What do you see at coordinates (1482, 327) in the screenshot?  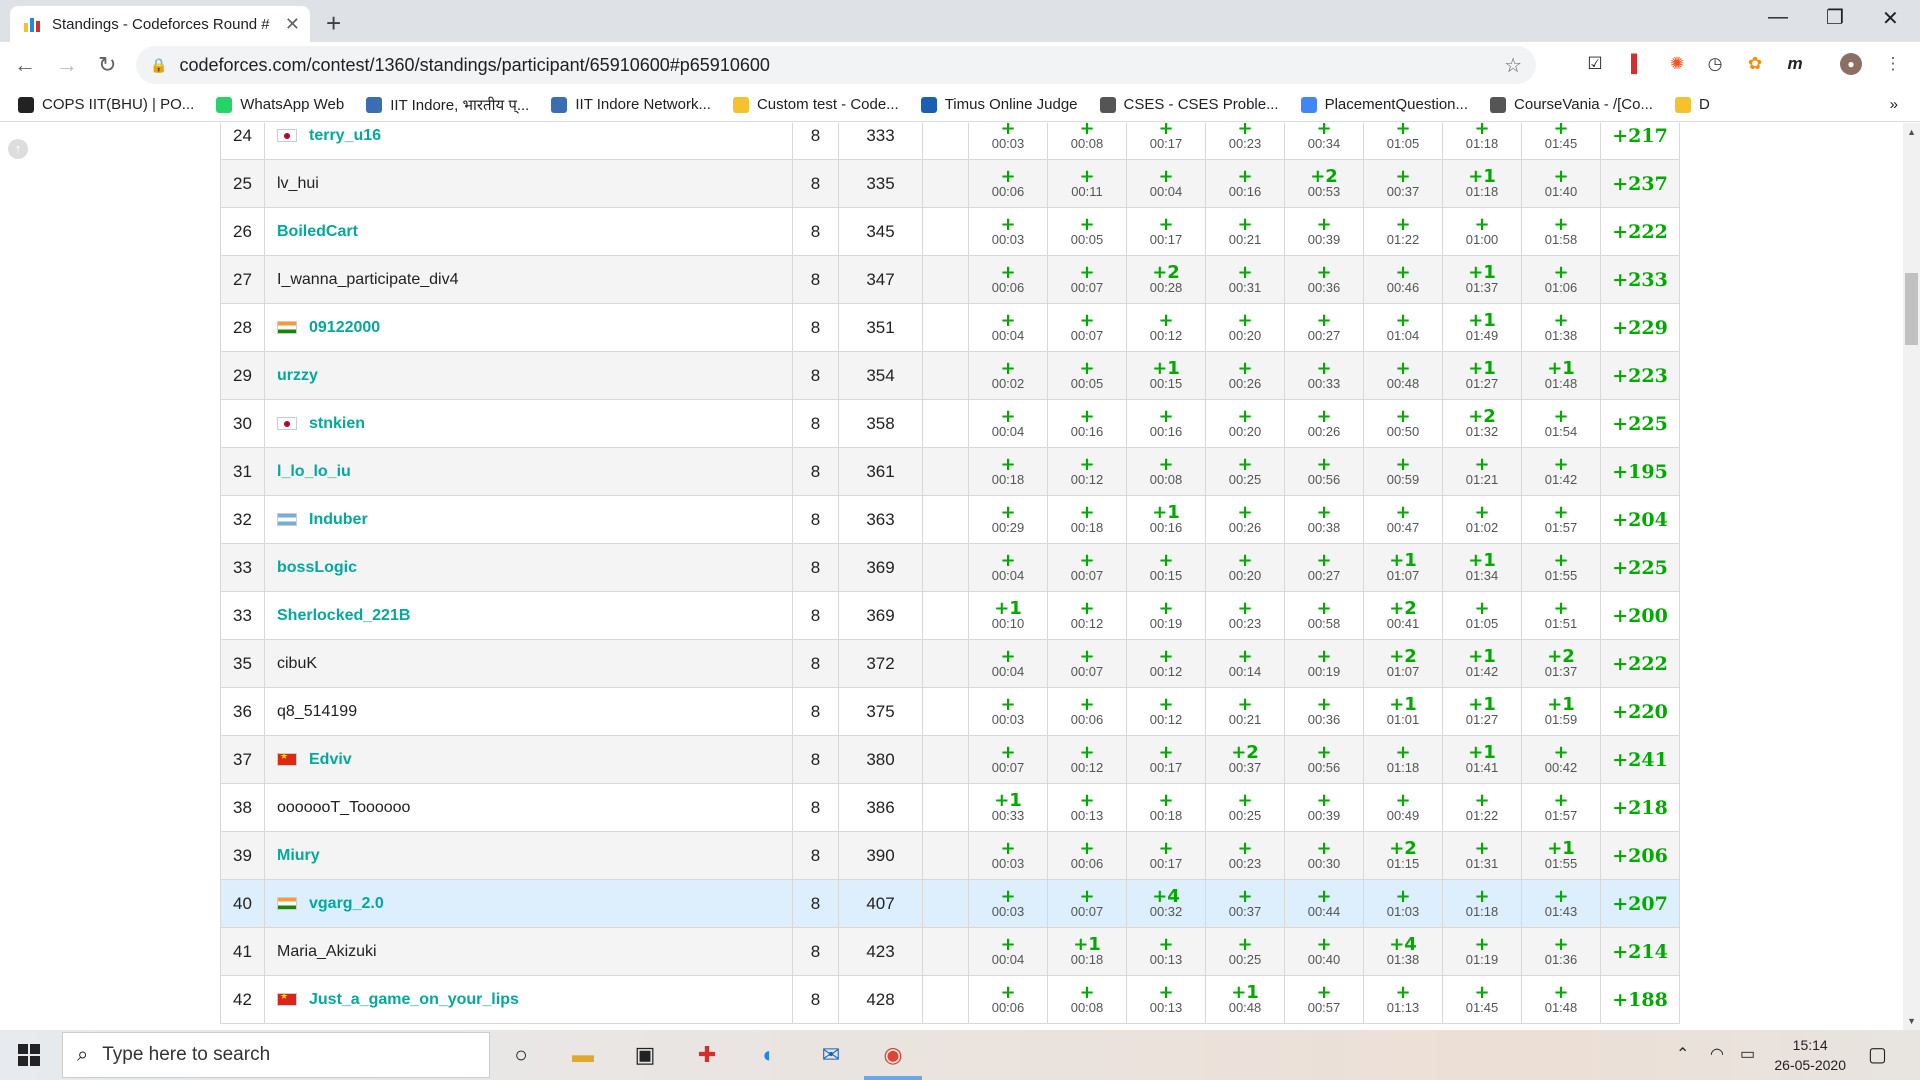 I see `problem-result-cell: +1 01:49` at bounding box center [1482, 327].